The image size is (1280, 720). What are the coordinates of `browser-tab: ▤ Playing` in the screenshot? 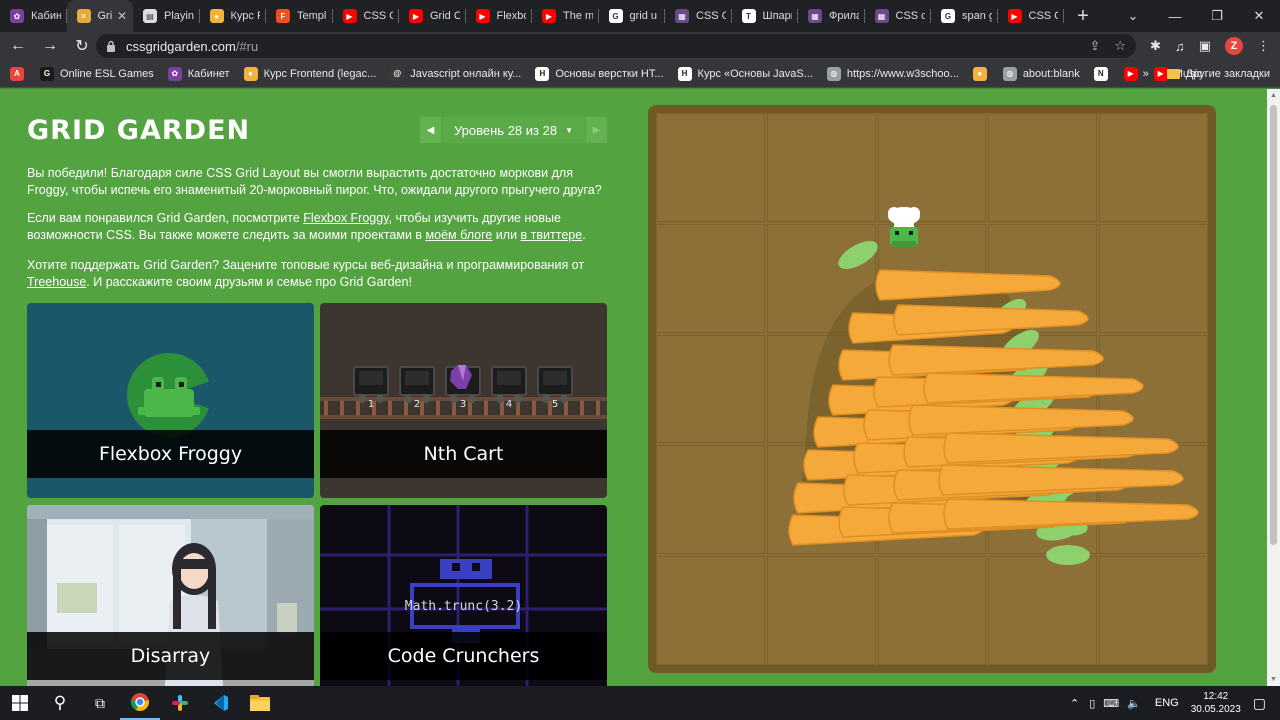 It's located at (166, 16).